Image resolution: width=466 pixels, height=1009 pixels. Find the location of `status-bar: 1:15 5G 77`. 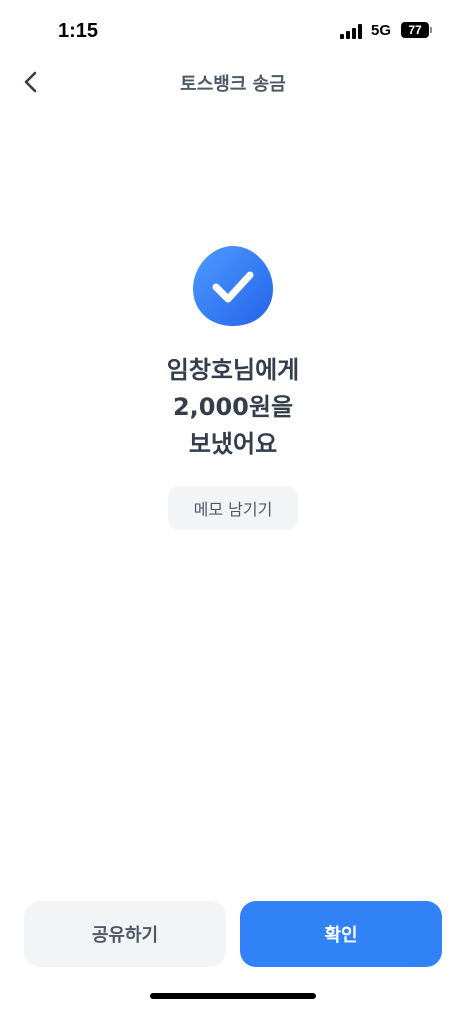

status-bar: 1:15 5G 77 is located at coordinates (233, 31).